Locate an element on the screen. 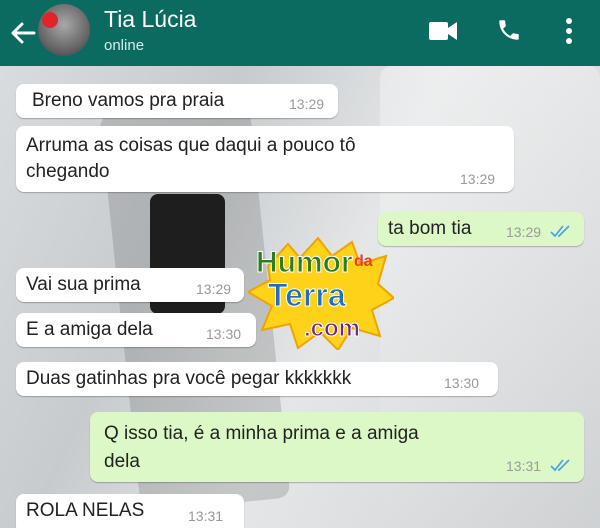  more-vertical-icon is located at coordinates (569, 31).